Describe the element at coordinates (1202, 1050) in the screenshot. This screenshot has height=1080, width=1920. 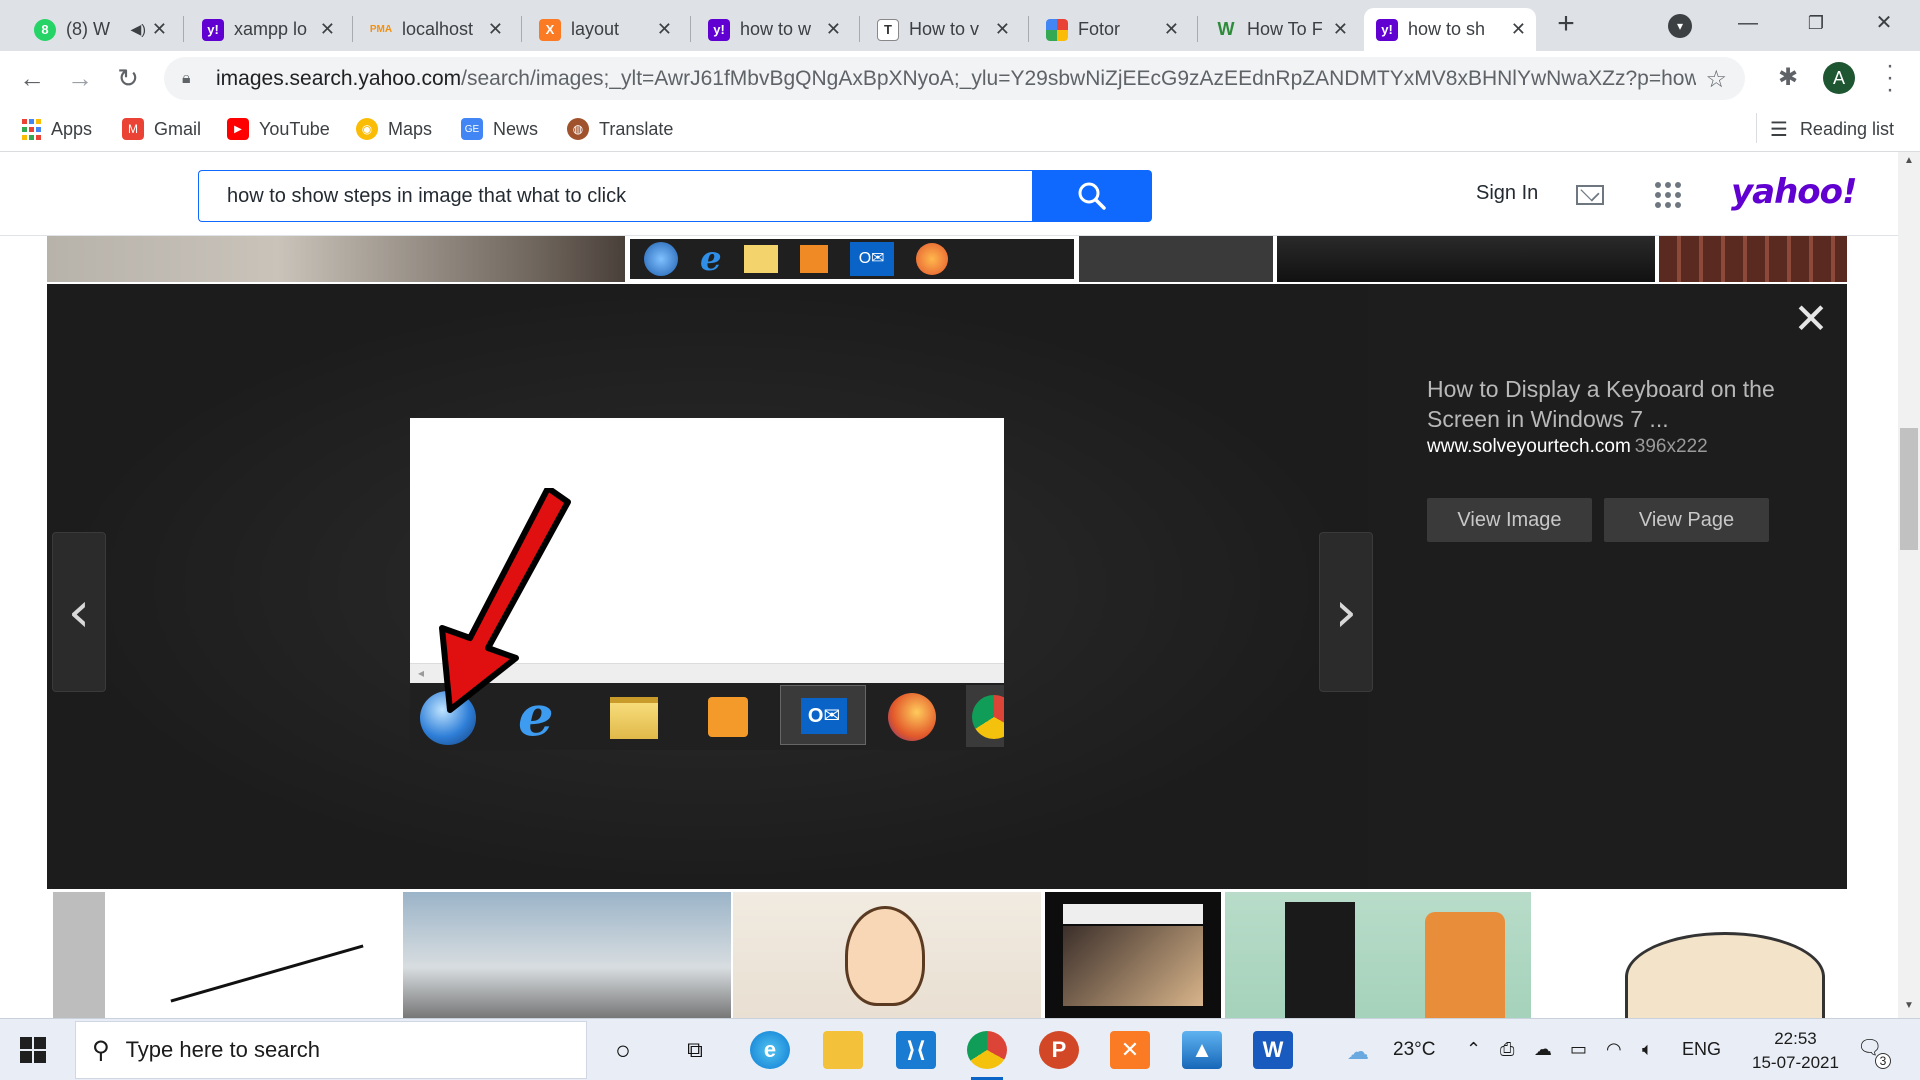
I see `photos-icon: ▲` at that location.